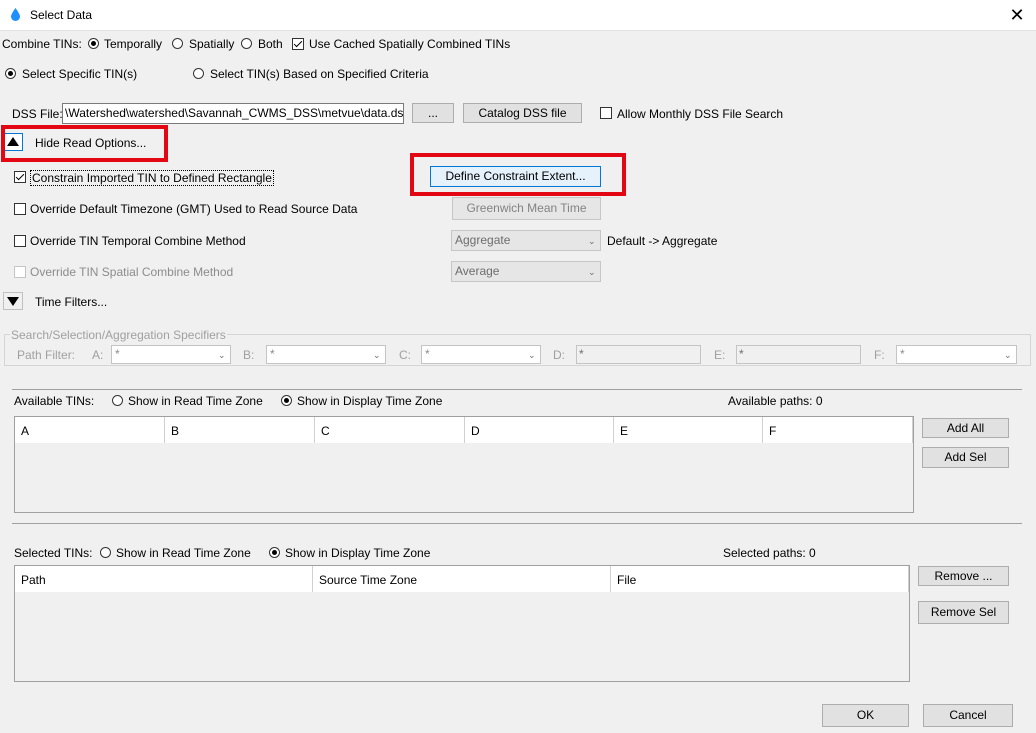 The height and width of the screenshot is (733, 1036). What do you see at coordinates (249, 355) in the screenshot?
I see `b-label: B:` at bounding box center [249, 355].